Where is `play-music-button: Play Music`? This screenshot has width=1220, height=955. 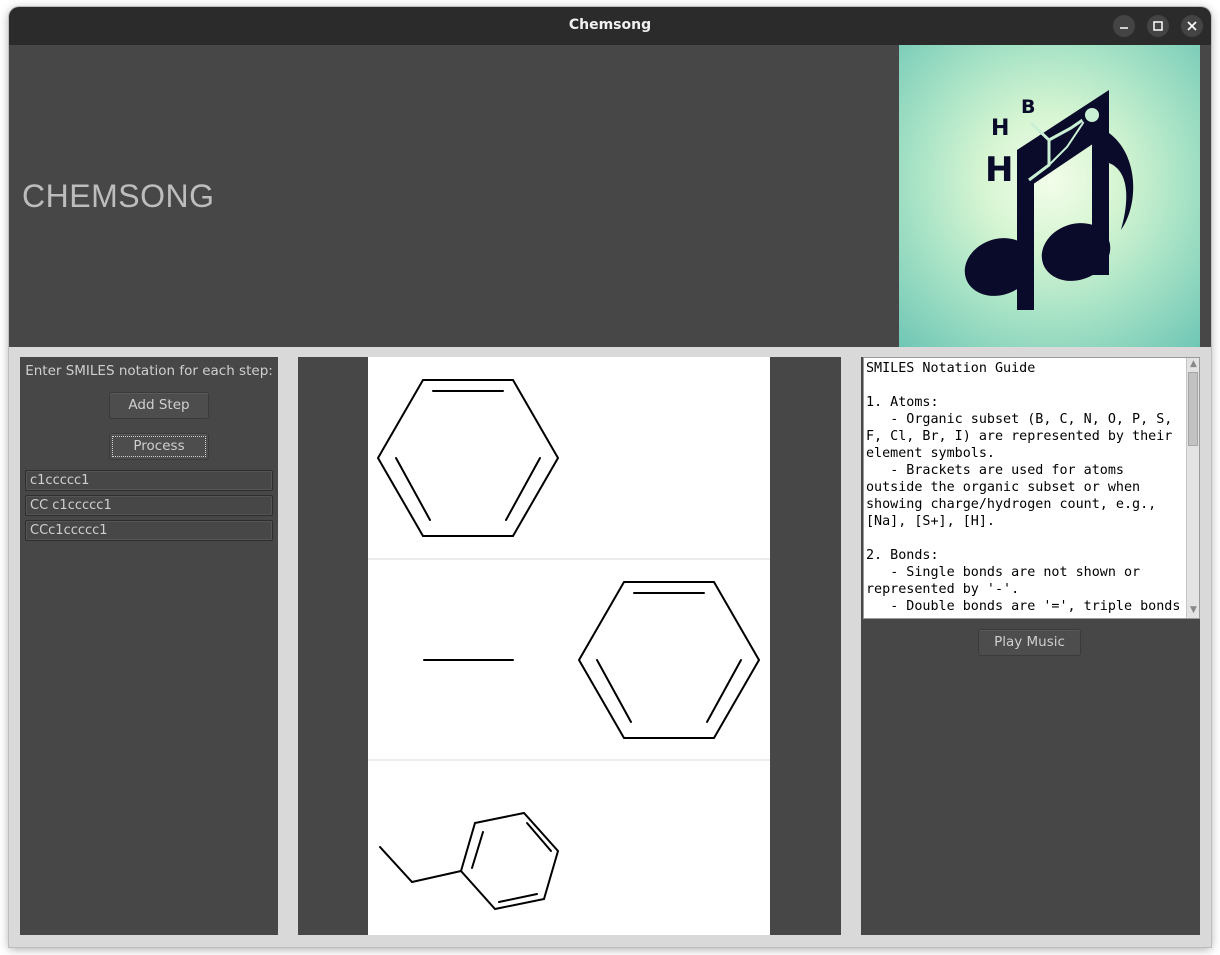
play-music-button: Play Music is located at coordinates (1029, 642).